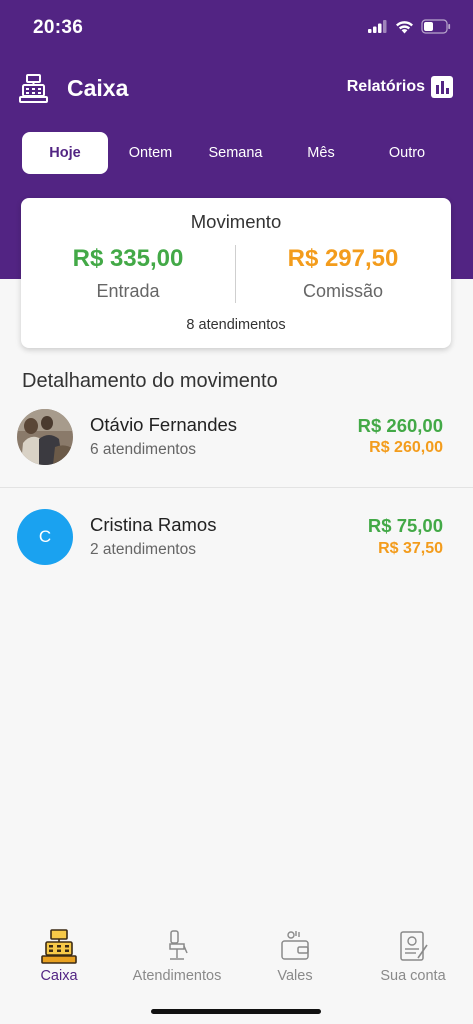 This screenshot has width=473, height=1024. Describe the element at coordinates (45, 537) in the screenshot. I see `avatar: C` at that location.